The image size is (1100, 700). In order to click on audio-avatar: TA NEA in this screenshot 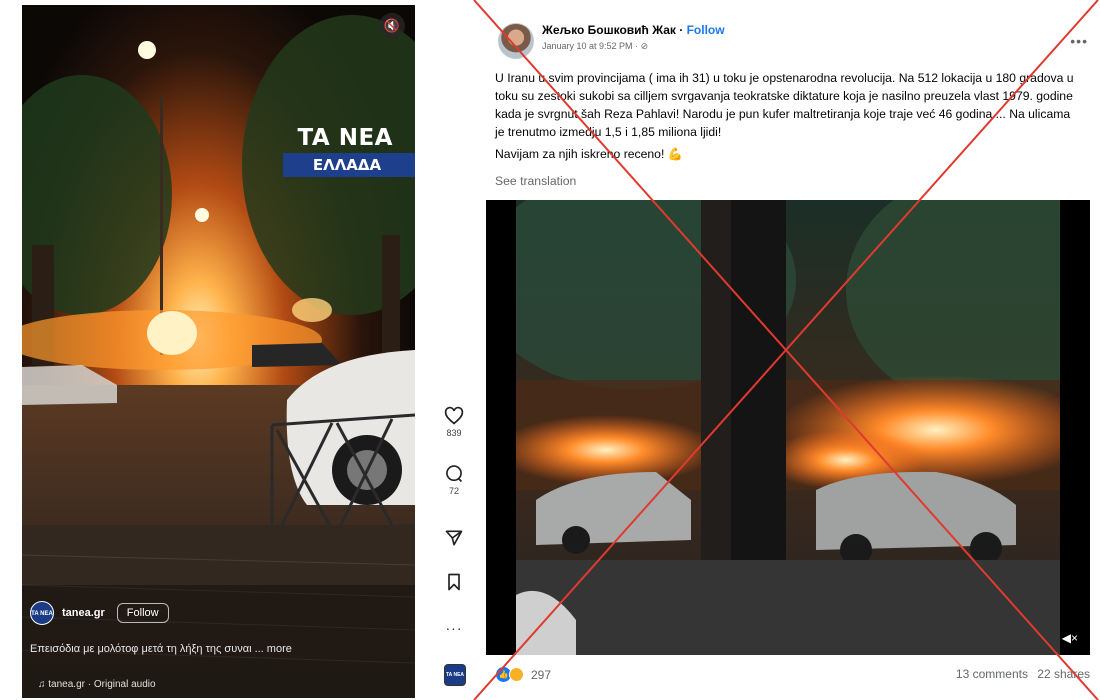, I will do `click(455, 675)`.